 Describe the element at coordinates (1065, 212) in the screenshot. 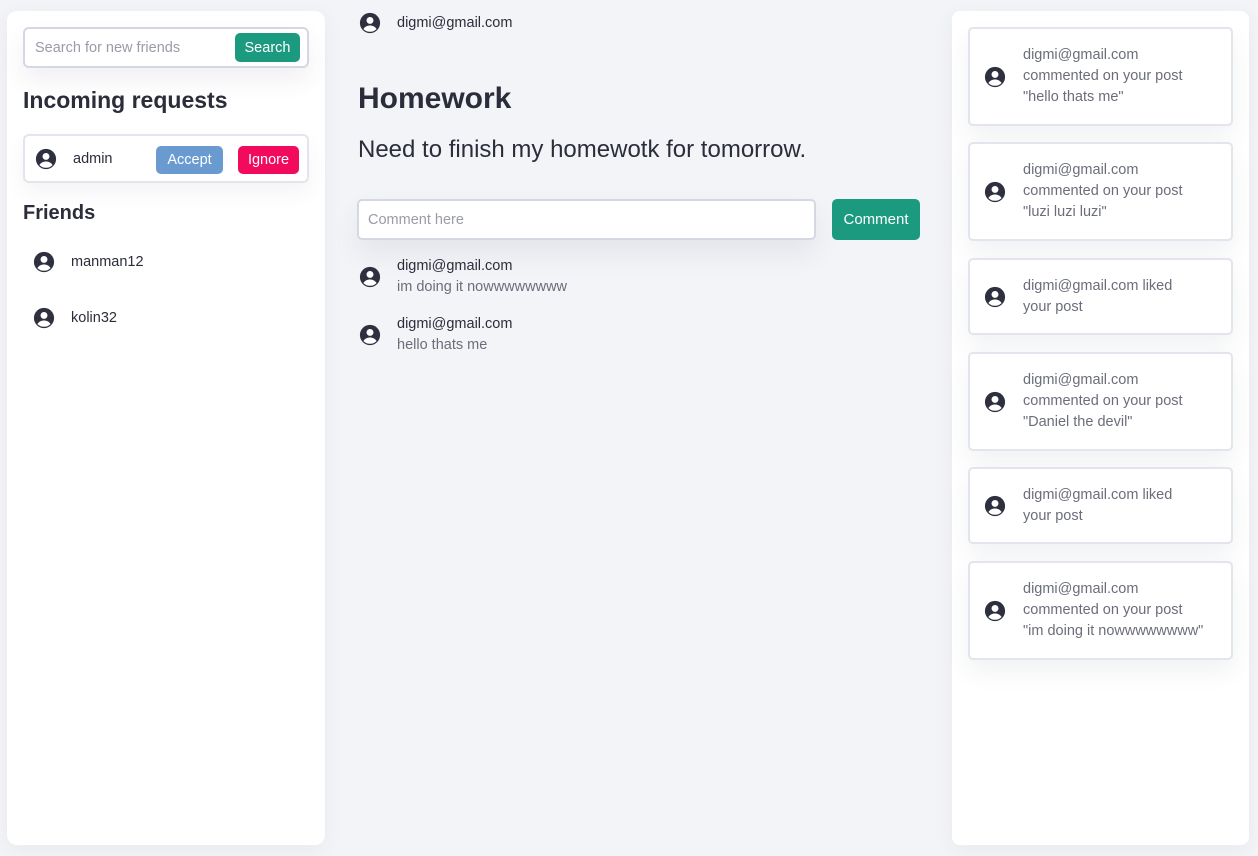

I see `notification-line: "luzi luzi luzi"` at that location.